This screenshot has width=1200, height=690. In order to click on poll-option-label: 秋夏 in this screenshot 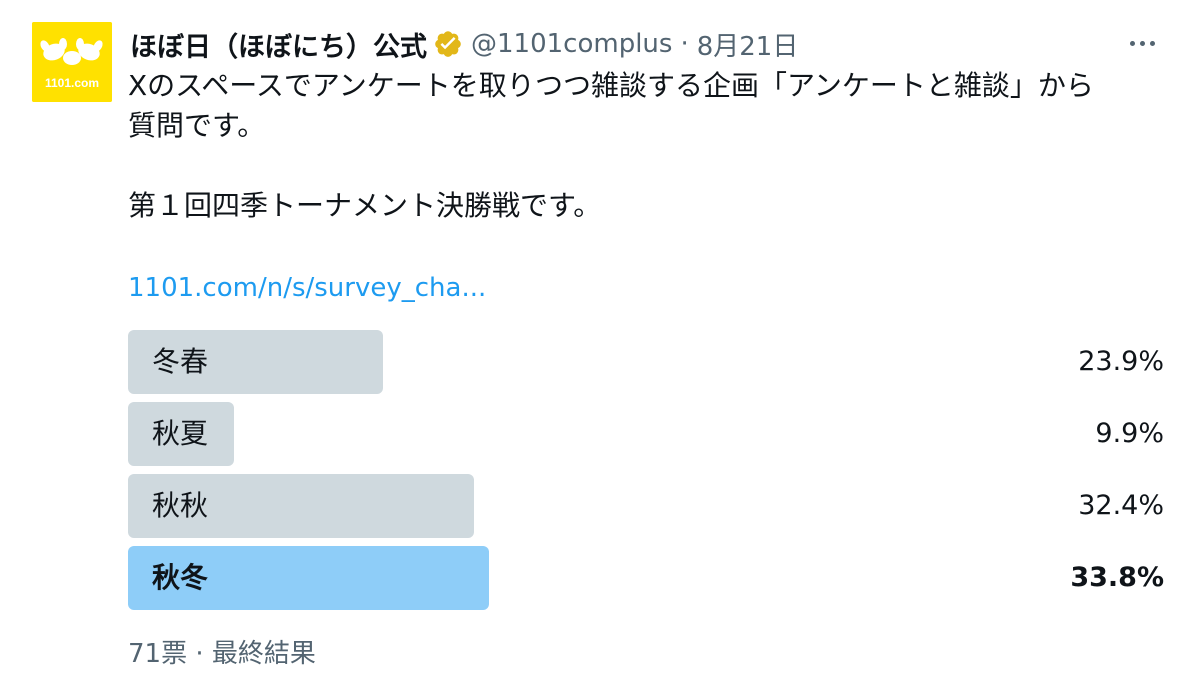, I will do `click(180, 433)`.